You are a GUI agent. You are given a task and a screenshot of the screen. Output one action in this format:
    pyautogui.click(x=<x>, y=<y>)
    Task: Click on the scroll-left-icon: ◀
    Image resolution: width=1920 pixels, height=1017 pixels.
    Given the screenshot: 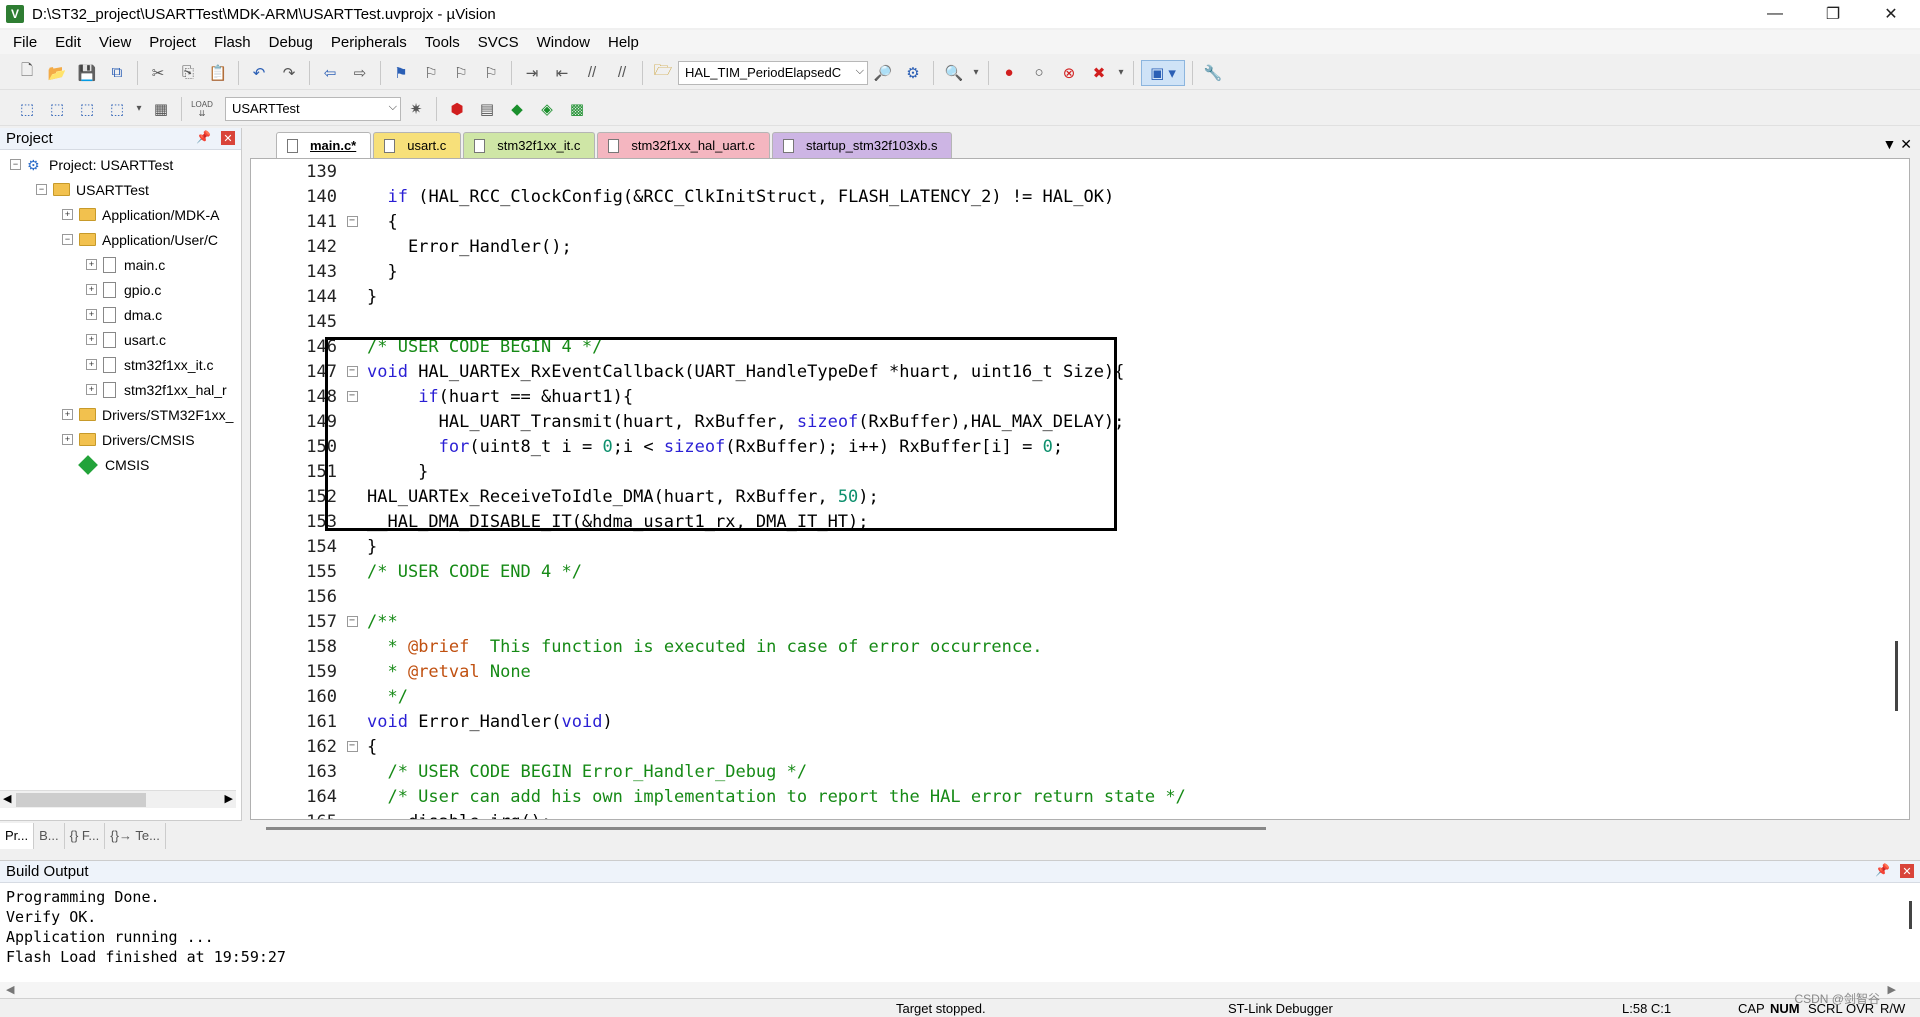 What is the action you would take?
    pyautogui.click(x=10, y=989)
    